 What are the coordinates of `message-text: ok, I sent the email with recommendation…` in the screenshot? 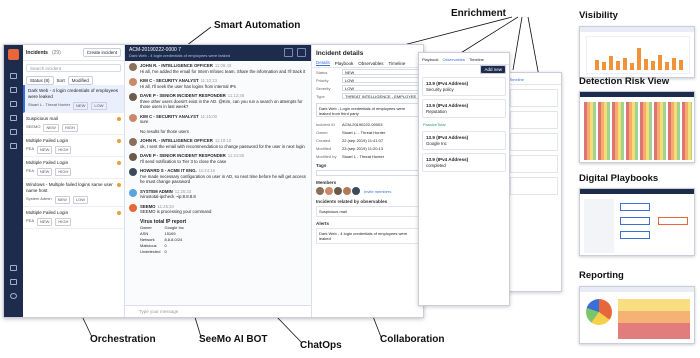 It's located at (222, 146).